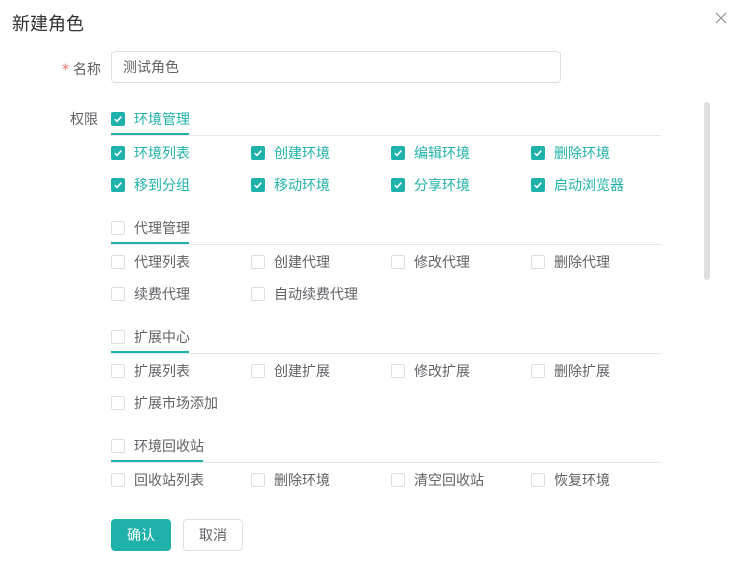  I want to click on confirm-button: 确认, so click(141, 535).